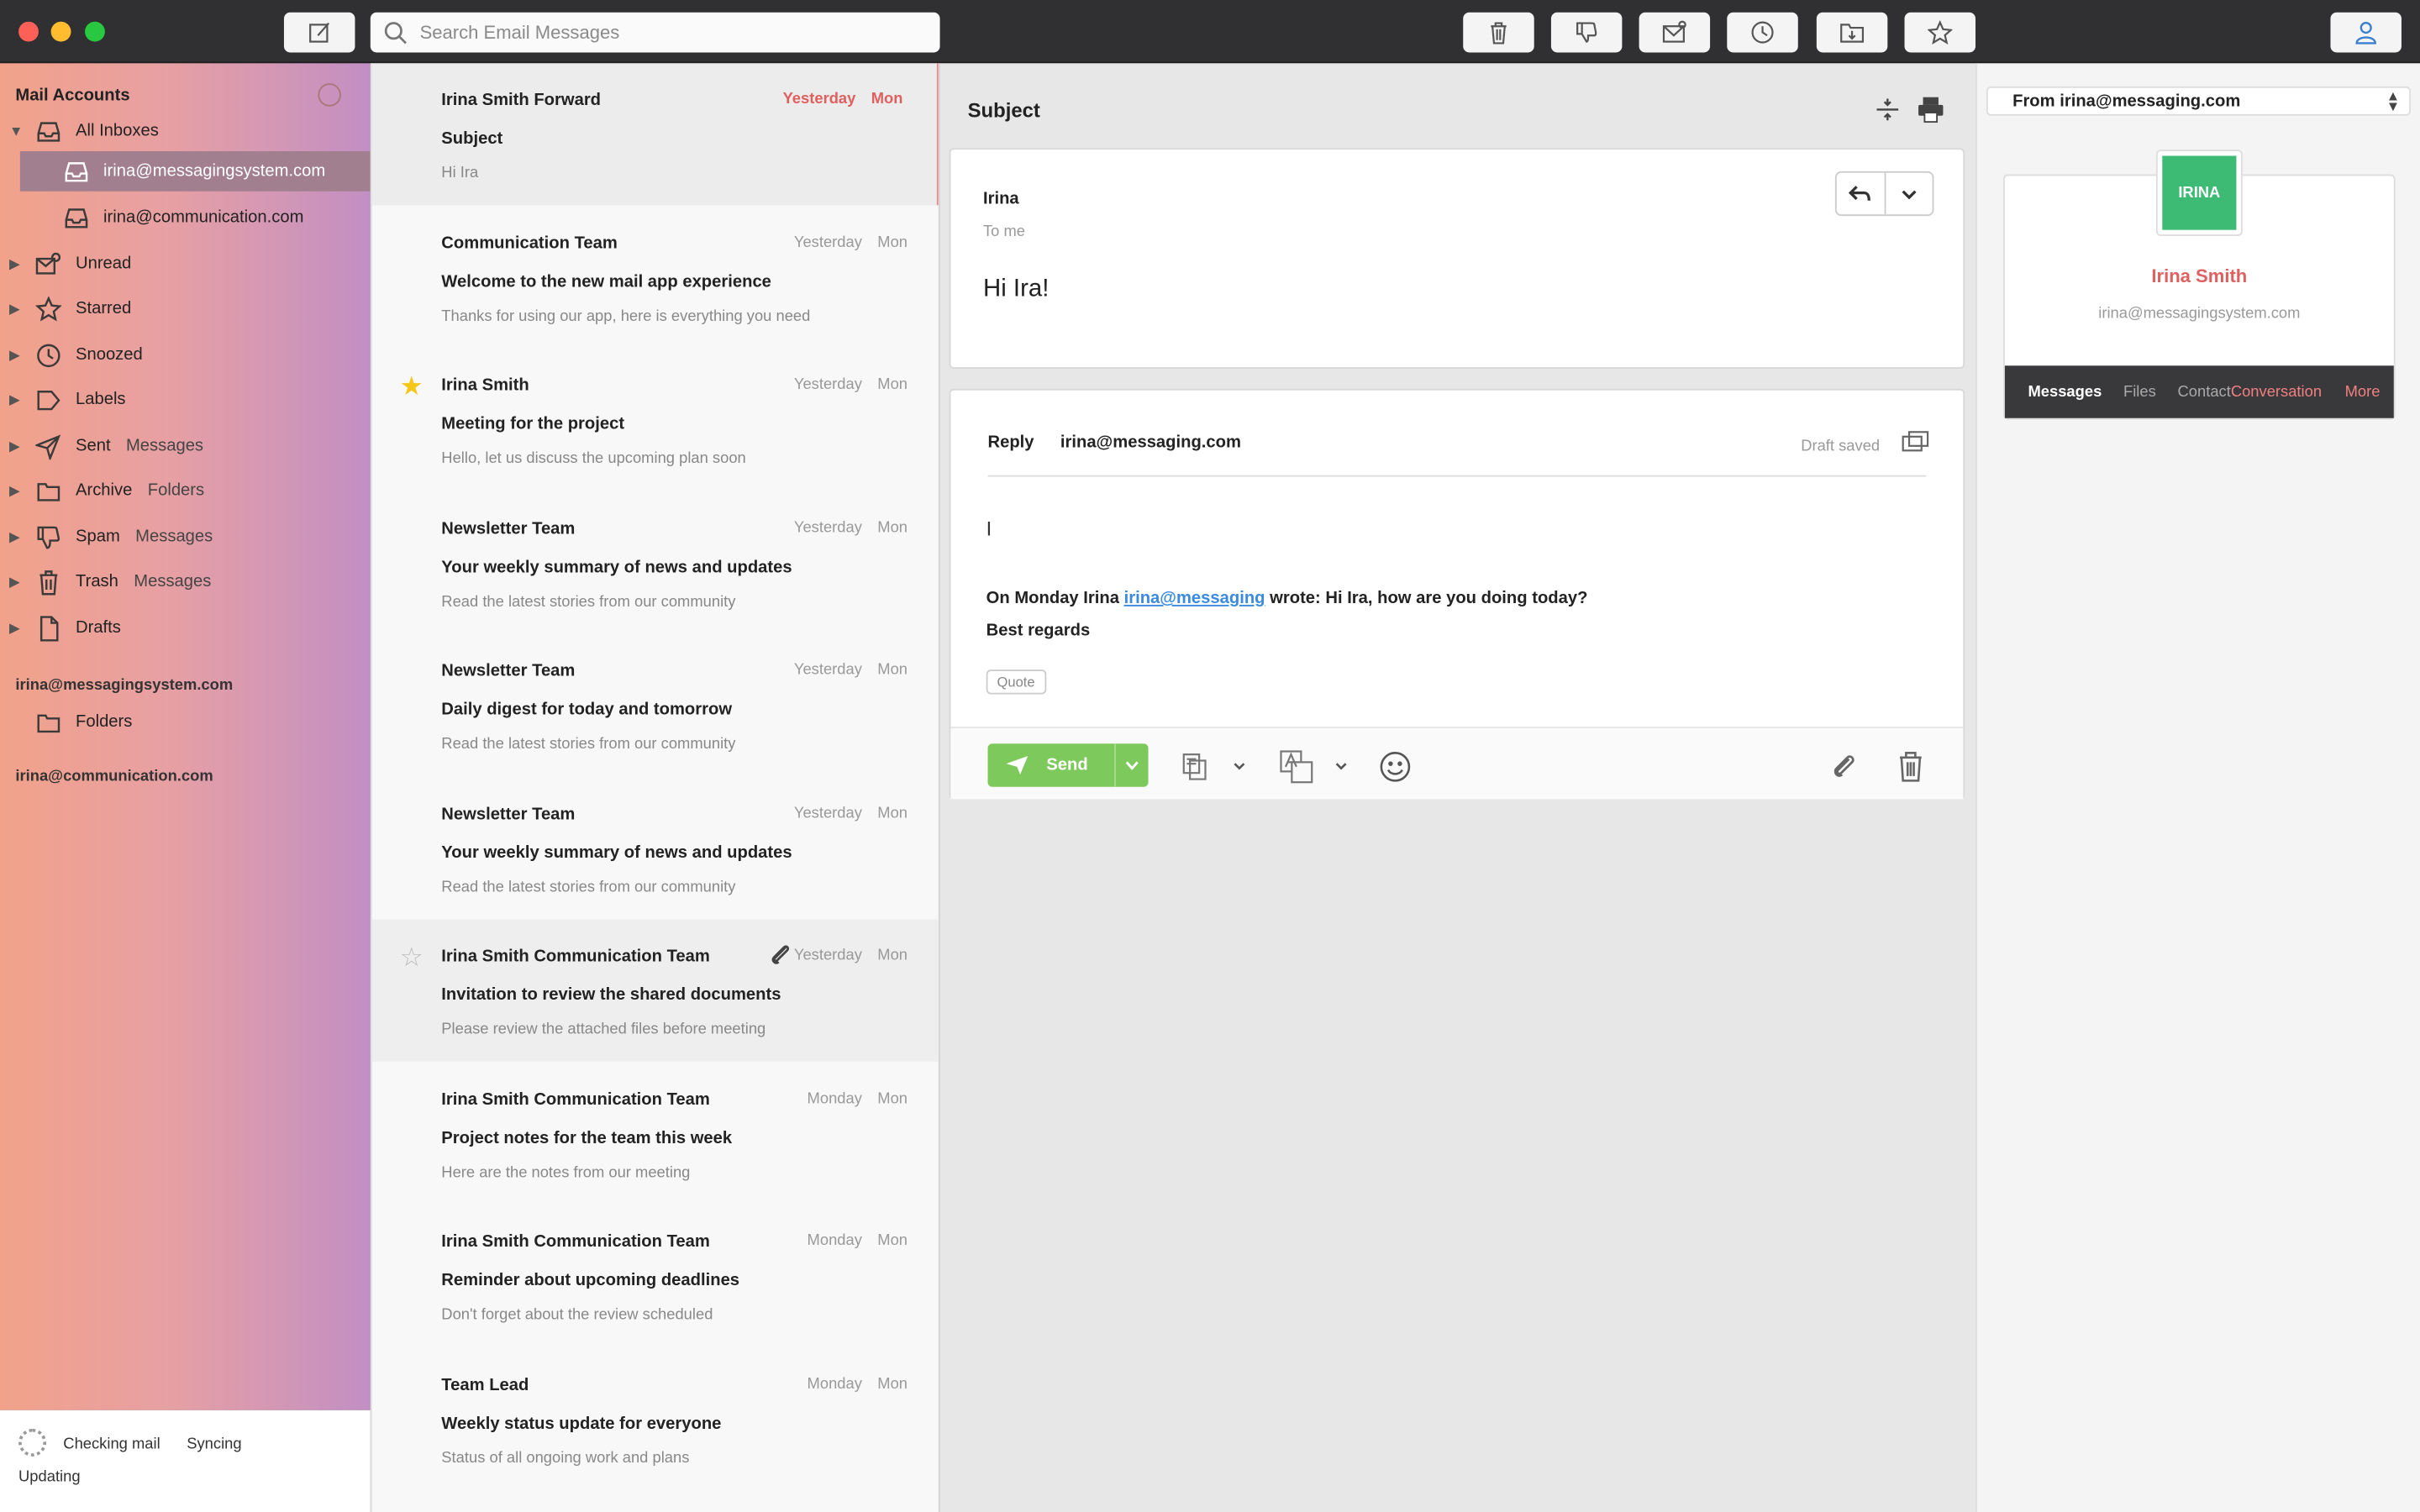 The image size is (2420, 1512). What do you see at coordinates (529, 243) in the screenshot?
I see `message-sender: Communication Team` at bounding box center [529, 243].